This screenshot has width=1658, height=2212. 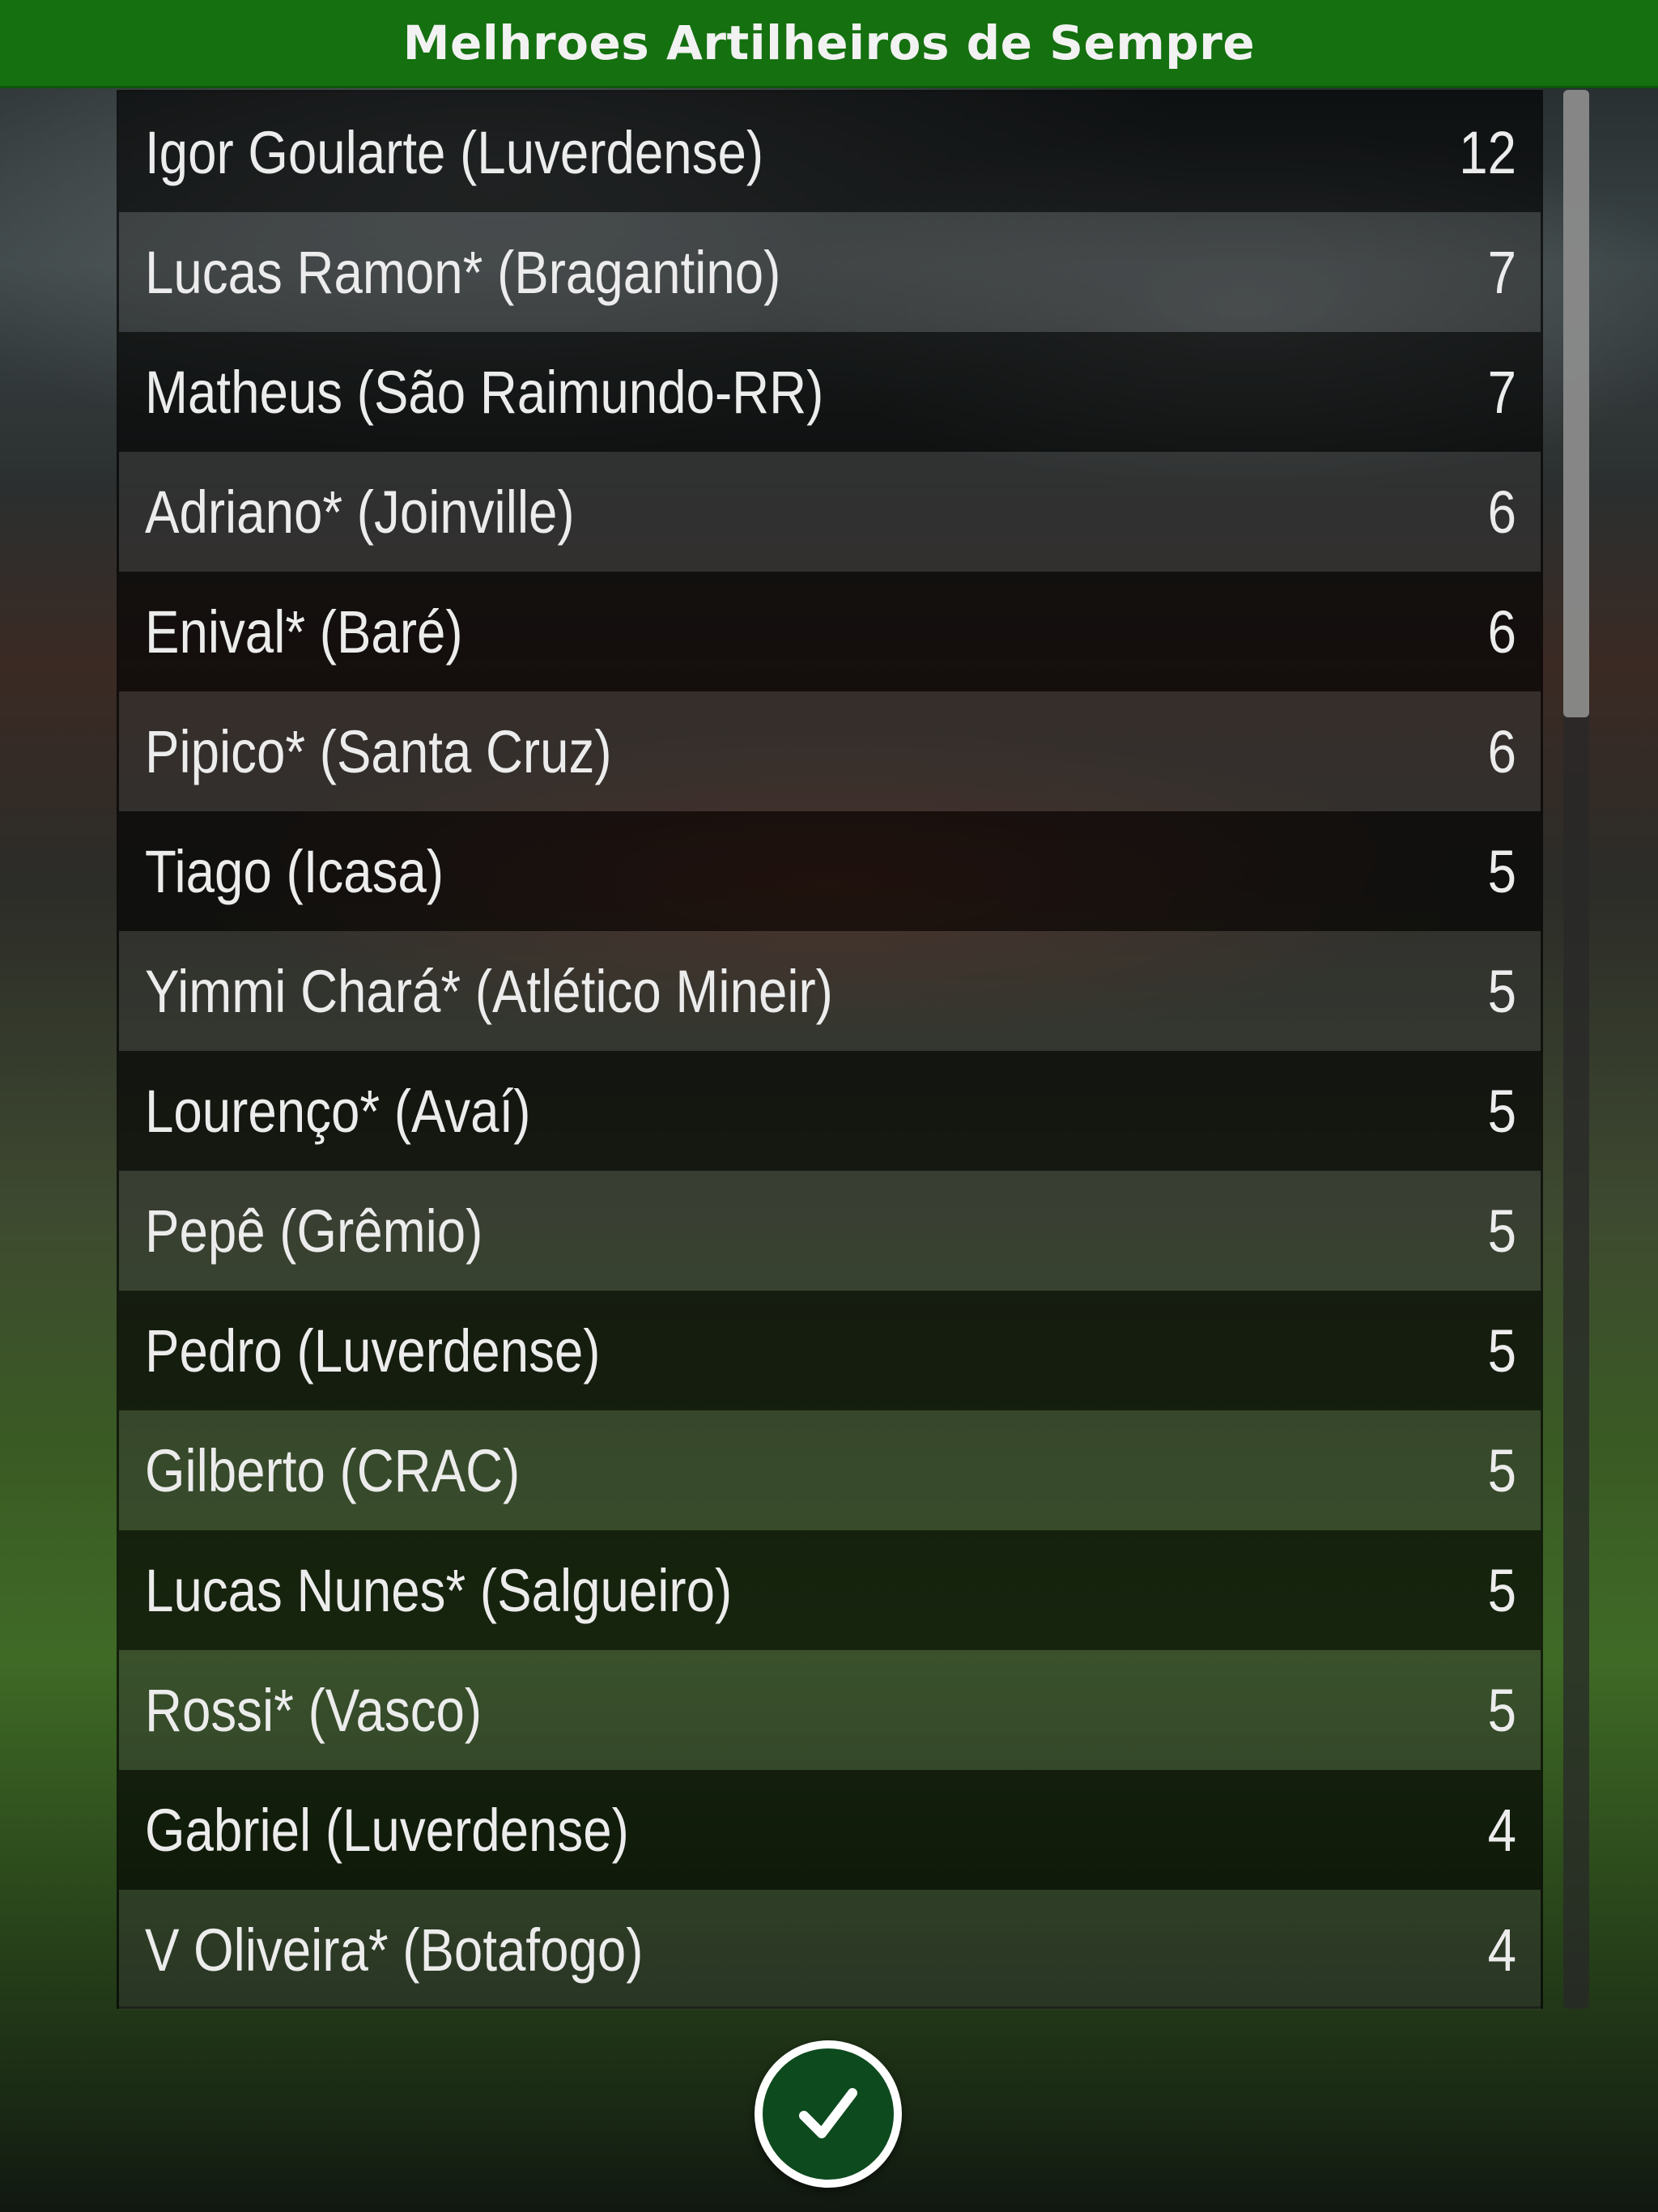 I want to click on player-name: Adriano* (Joinville), so click(x=360, y=512).